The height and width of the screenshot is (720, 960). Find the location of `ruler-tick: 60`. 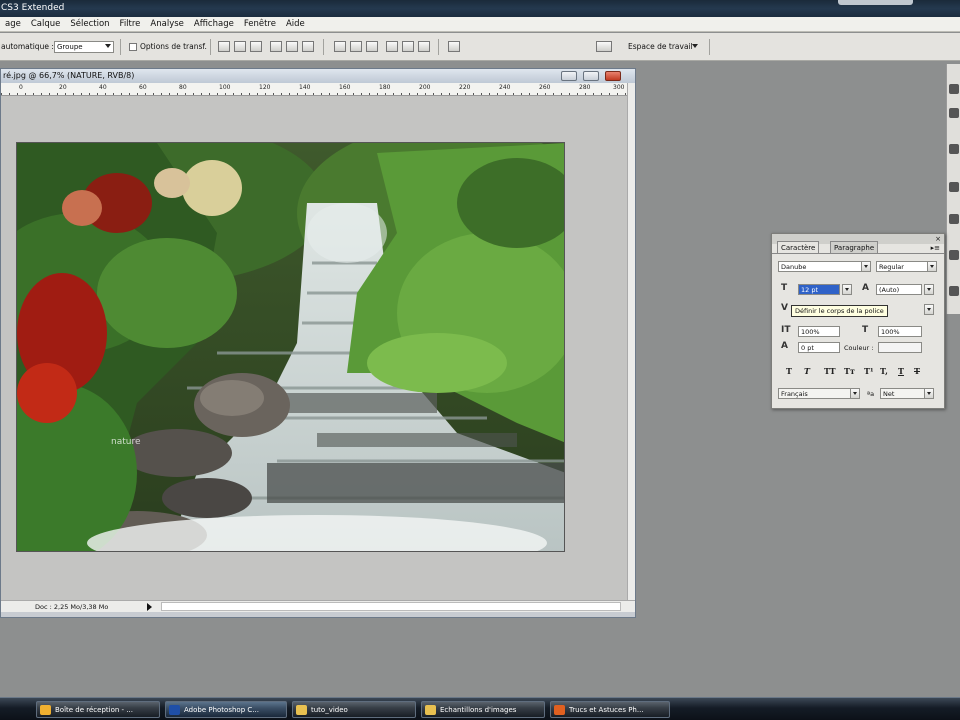

ruler-tick: 60 is located at coordinates (143, 87).